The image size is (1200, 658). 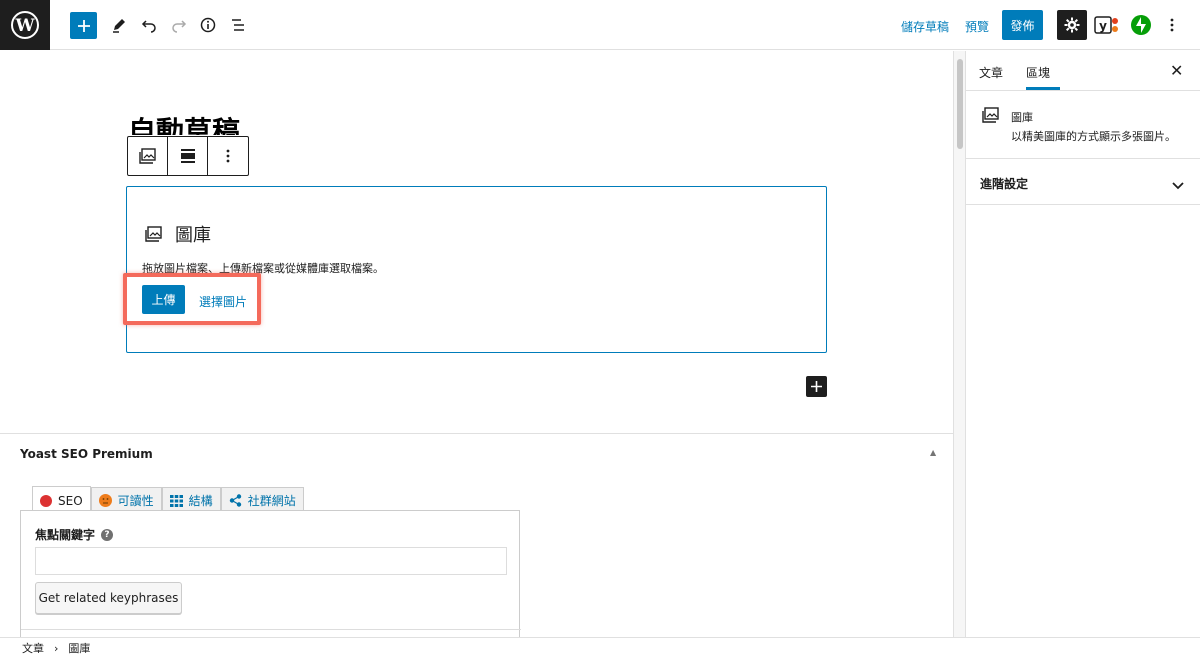 What do you see at coordinates (271, 501) in the screenshot?
I see `tab-social-label: 社群網站` at bounding box center [271, 501].